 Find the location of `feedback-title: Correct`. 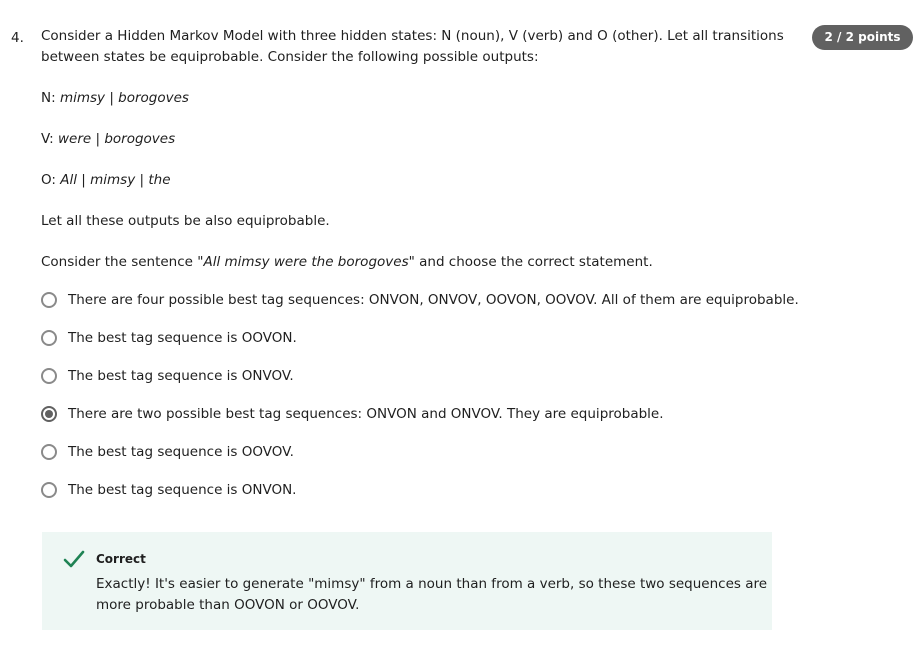

feedback-title: Correct is located at coordinates (121, 559).